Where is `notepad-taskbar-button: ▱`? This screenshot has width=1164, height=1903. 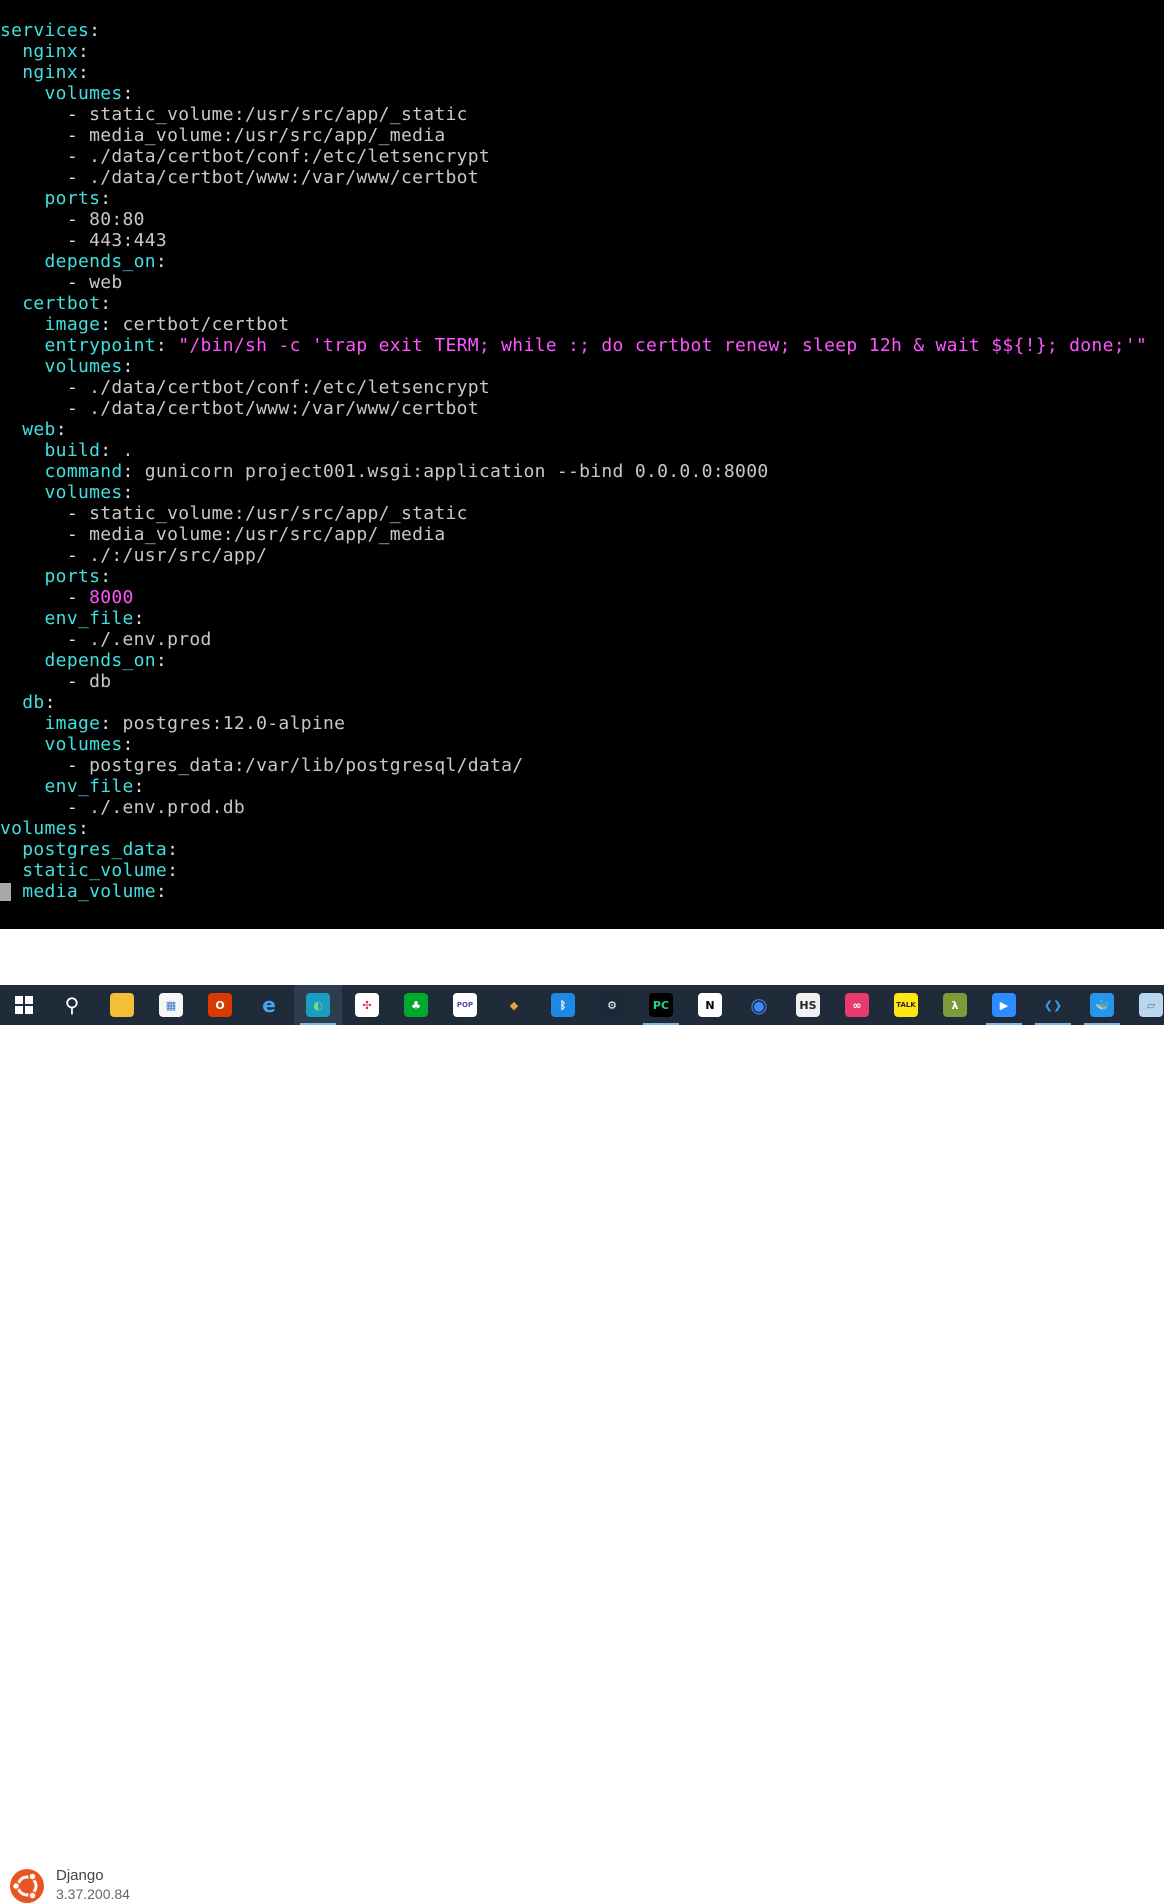
notepad-taskbar-button: ▱ is located at coordinates (1145, 1005).